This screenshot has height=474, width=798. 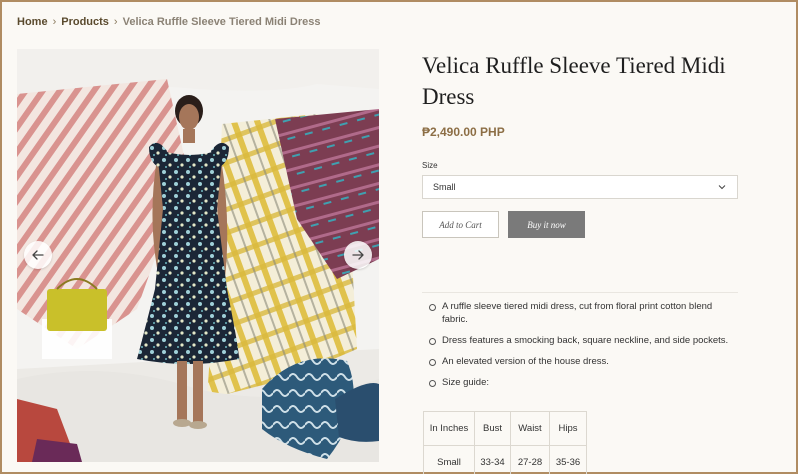 I want to click on table-cell: 33-34, so click(x=492, y=459).